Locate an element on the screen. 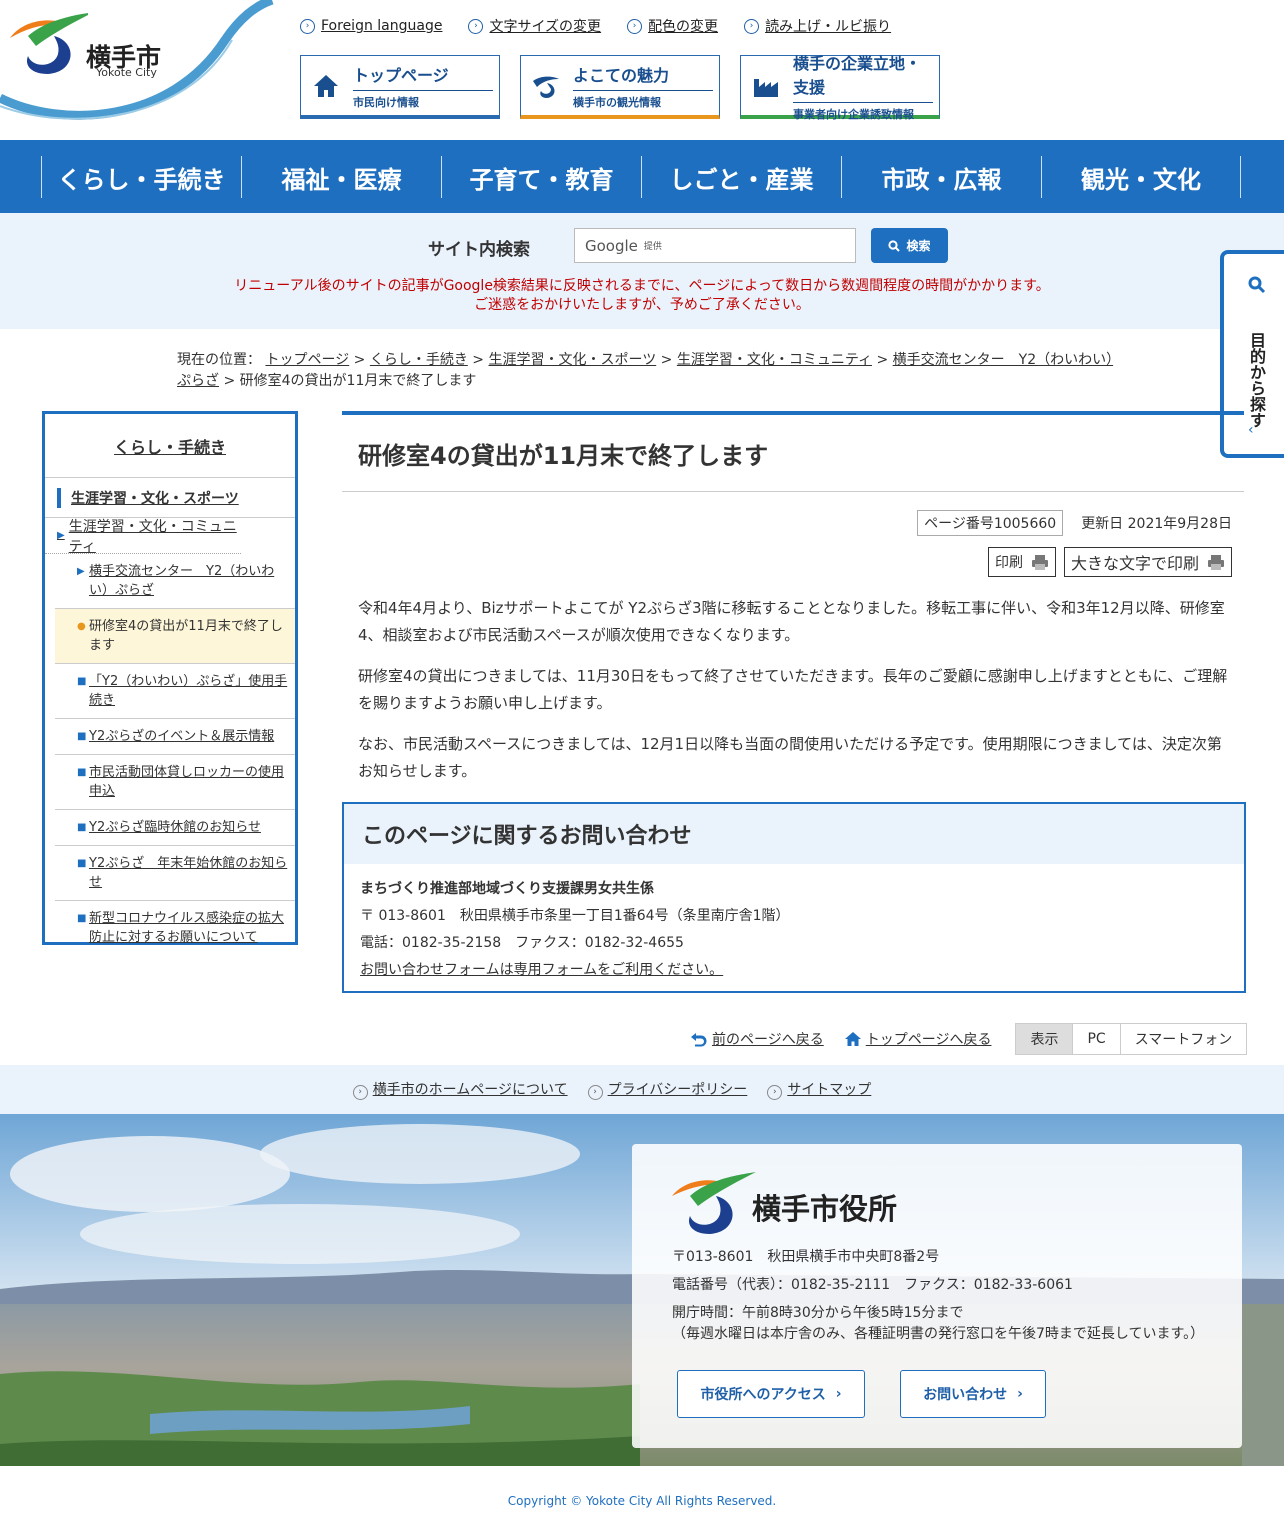 The width and height of the screenshot is (1284, 1526). about-site-link: › 横手市のホームページについて is located at coordinates (460, 1089).